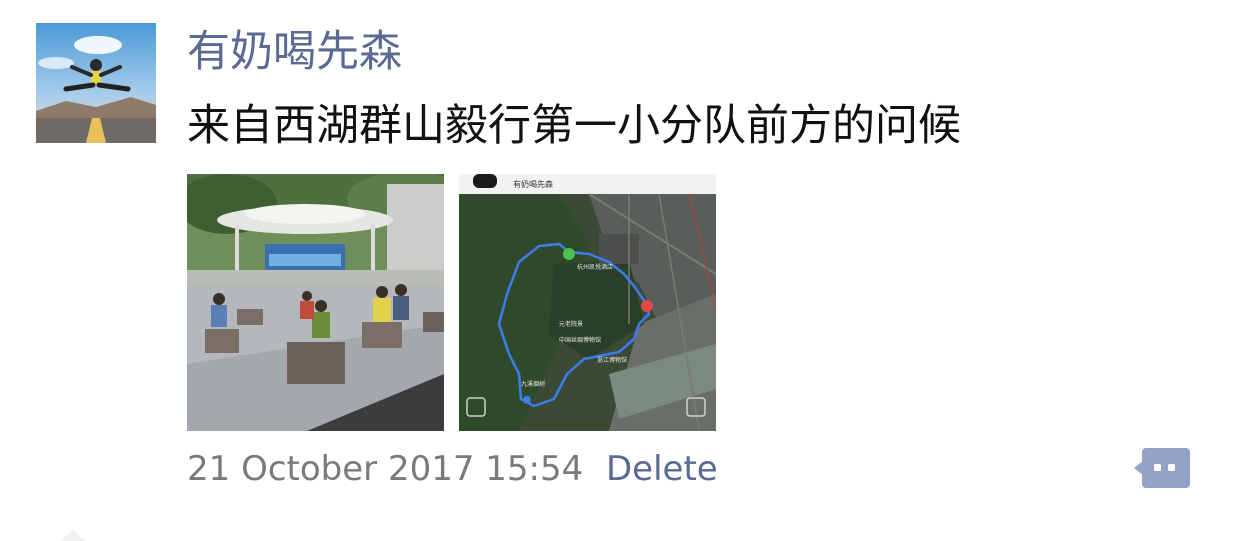  I want to click on triangle-arrow-icon, so click(73, 535).